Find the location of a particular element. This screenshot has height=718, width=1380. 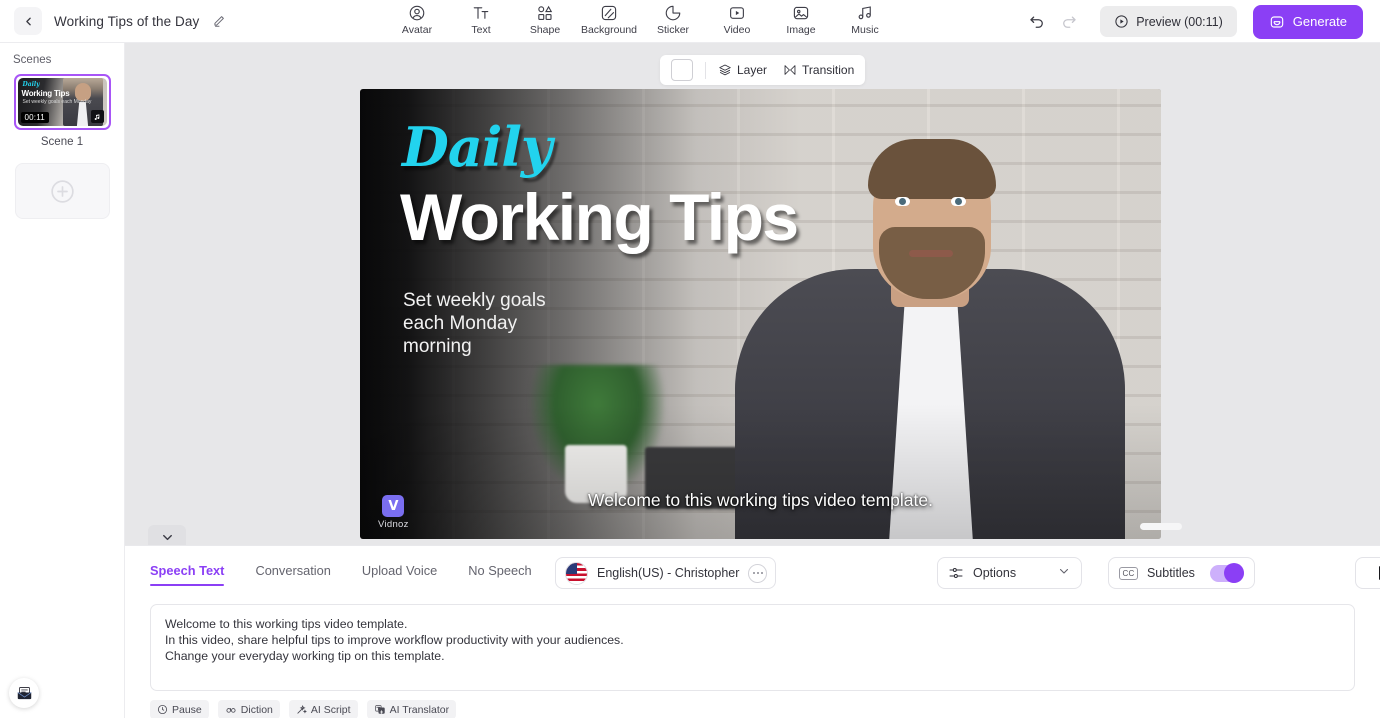

generate-button: Generate is located at coordinates (1307, 21).